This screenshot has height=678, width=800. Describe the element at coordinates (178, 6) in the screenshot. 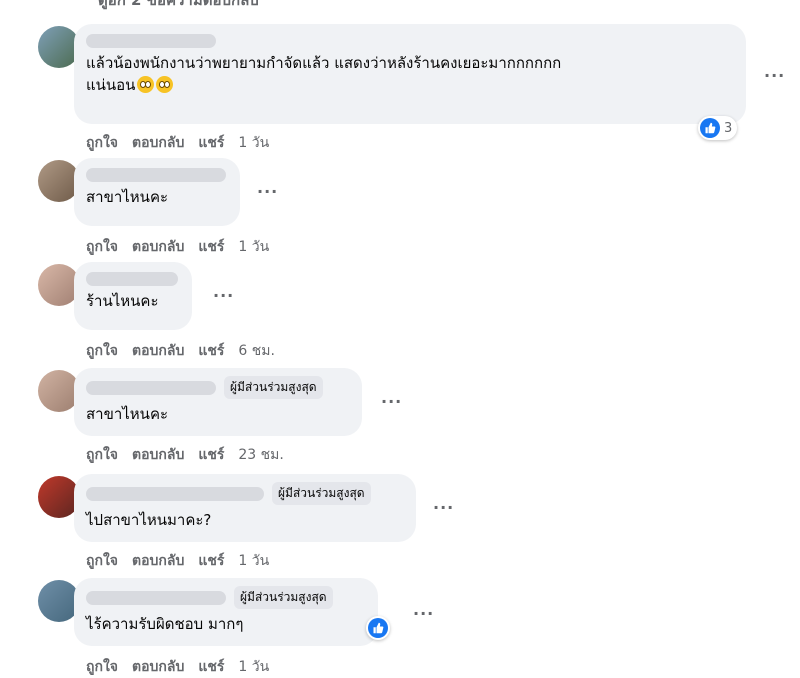

I see `view-more-replies-link: ดูอีก 2 ข้อความตอบกลับ` at that location.